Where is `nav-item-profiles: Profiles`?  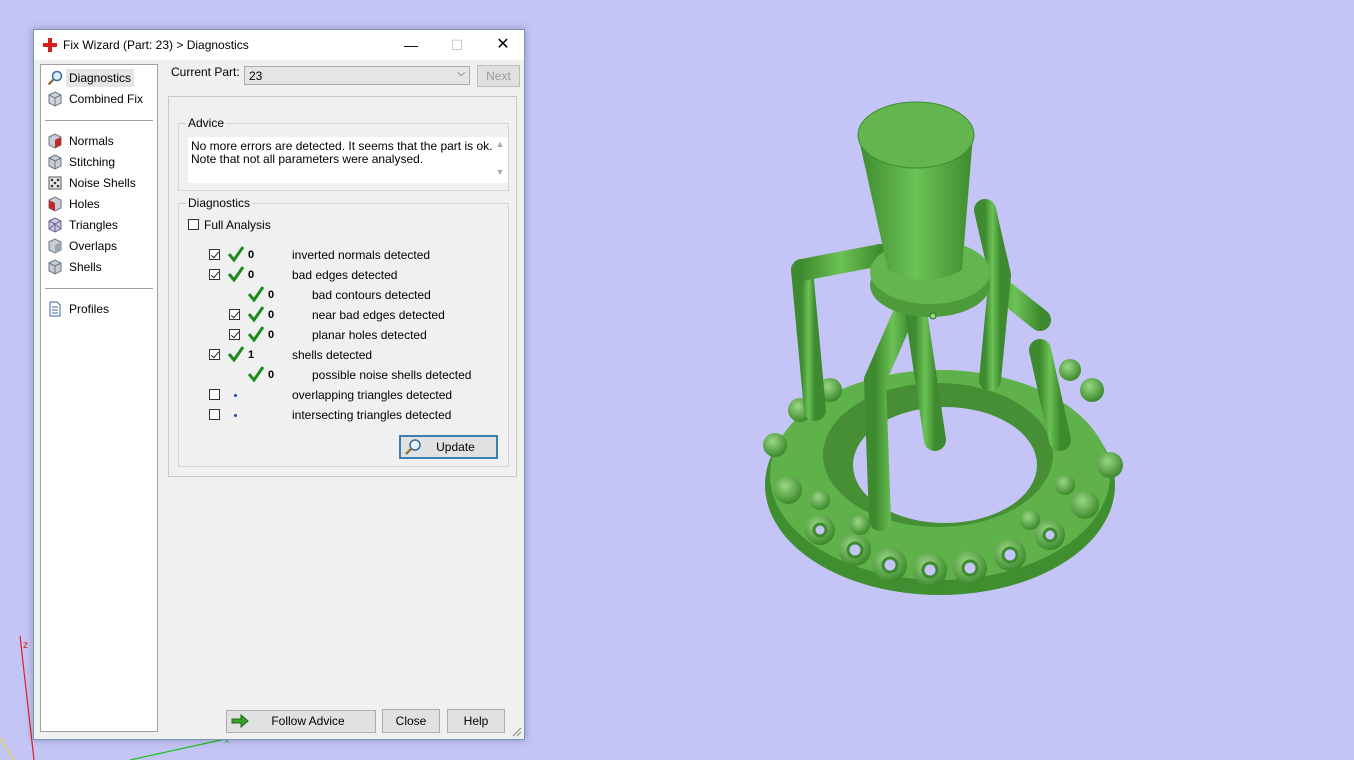 nav-item-profiles: Profiles is located at coordinates (99, 309).